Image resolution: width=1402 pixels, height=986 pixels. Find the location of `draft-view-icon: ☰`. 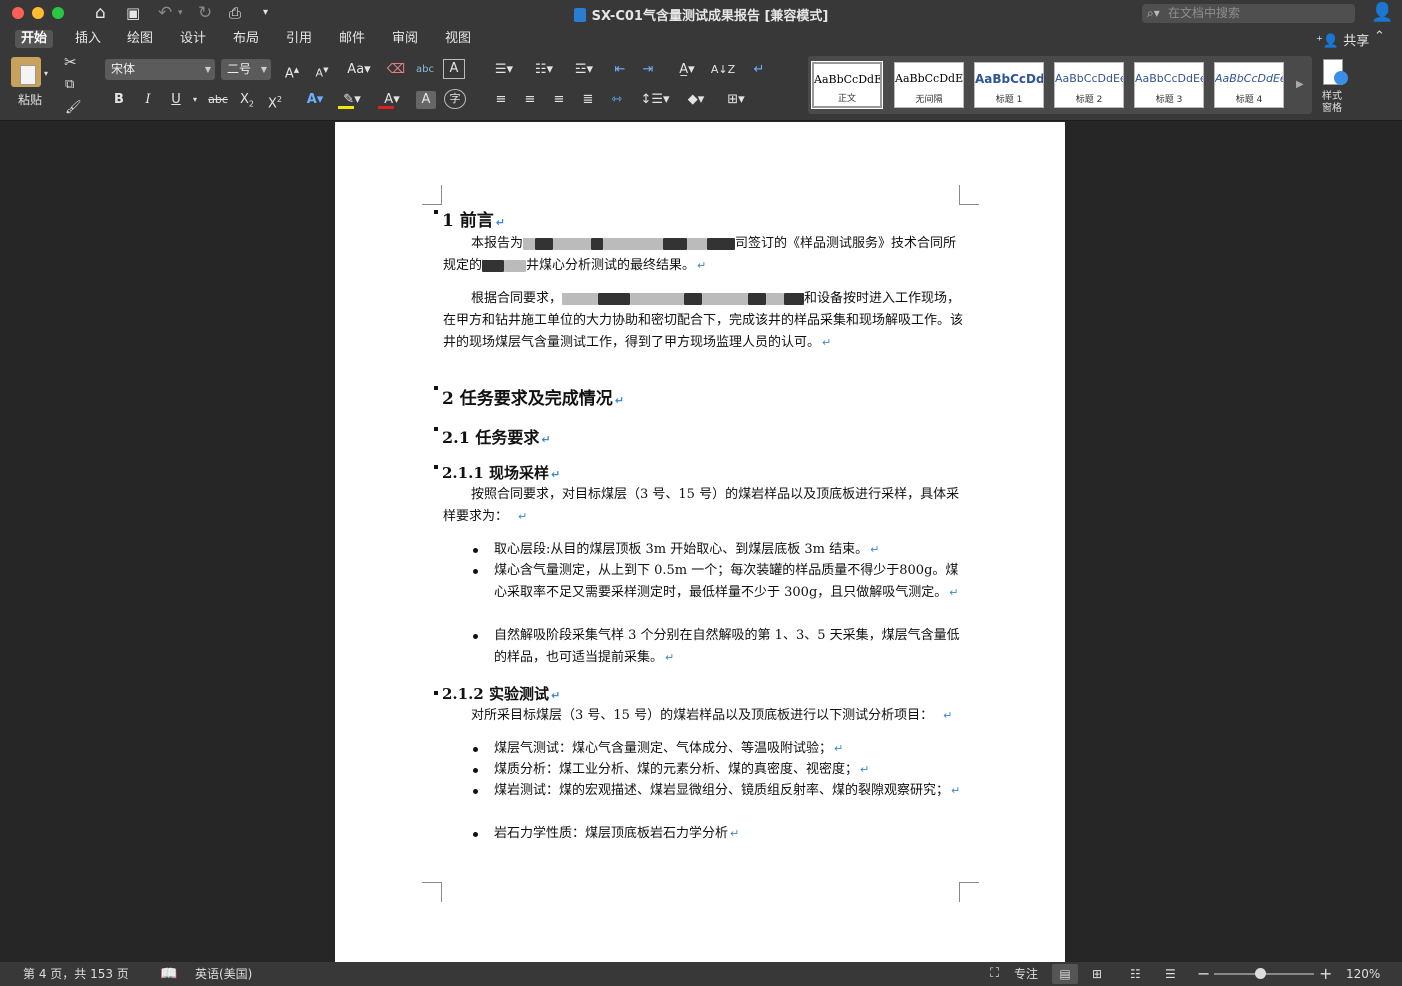

draft-view-icon: ☰ is located at coordinates (1170, 974).